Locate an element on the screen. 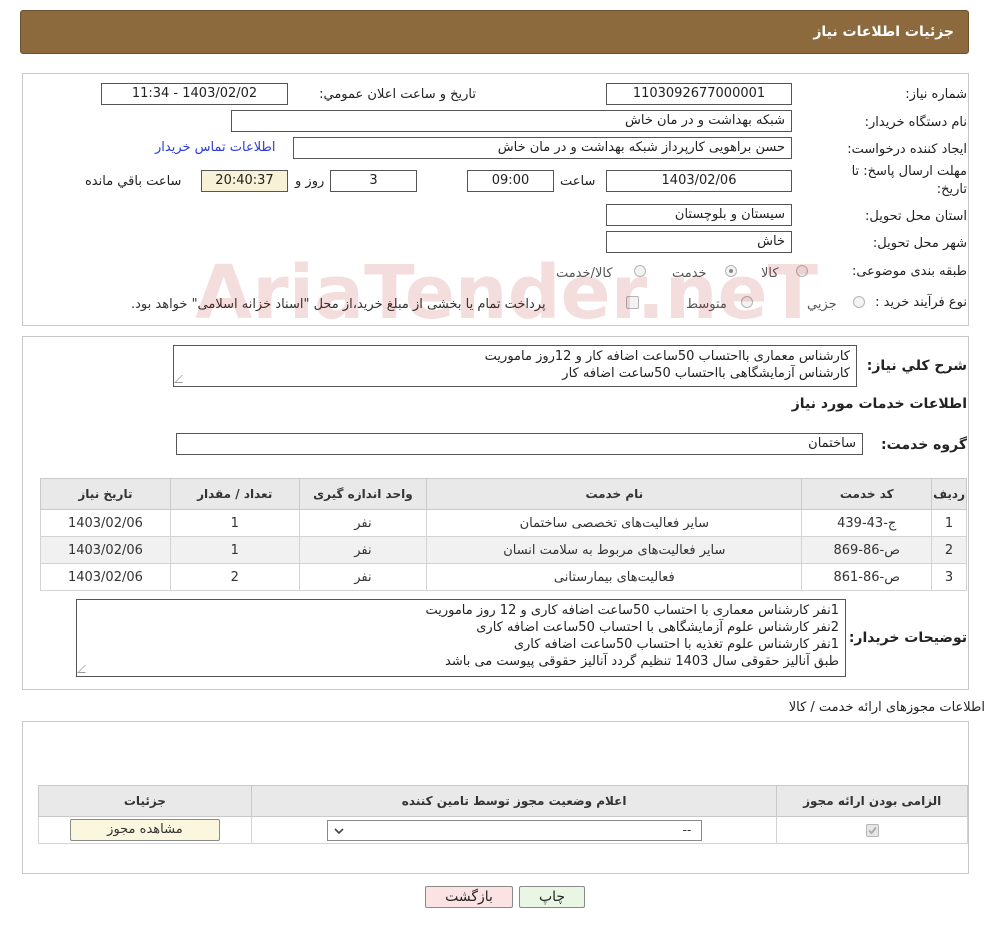 This screenshot has height=929, width=985. category-label: طبقه بندی موضوعی: is located at coordinates (909, 271).